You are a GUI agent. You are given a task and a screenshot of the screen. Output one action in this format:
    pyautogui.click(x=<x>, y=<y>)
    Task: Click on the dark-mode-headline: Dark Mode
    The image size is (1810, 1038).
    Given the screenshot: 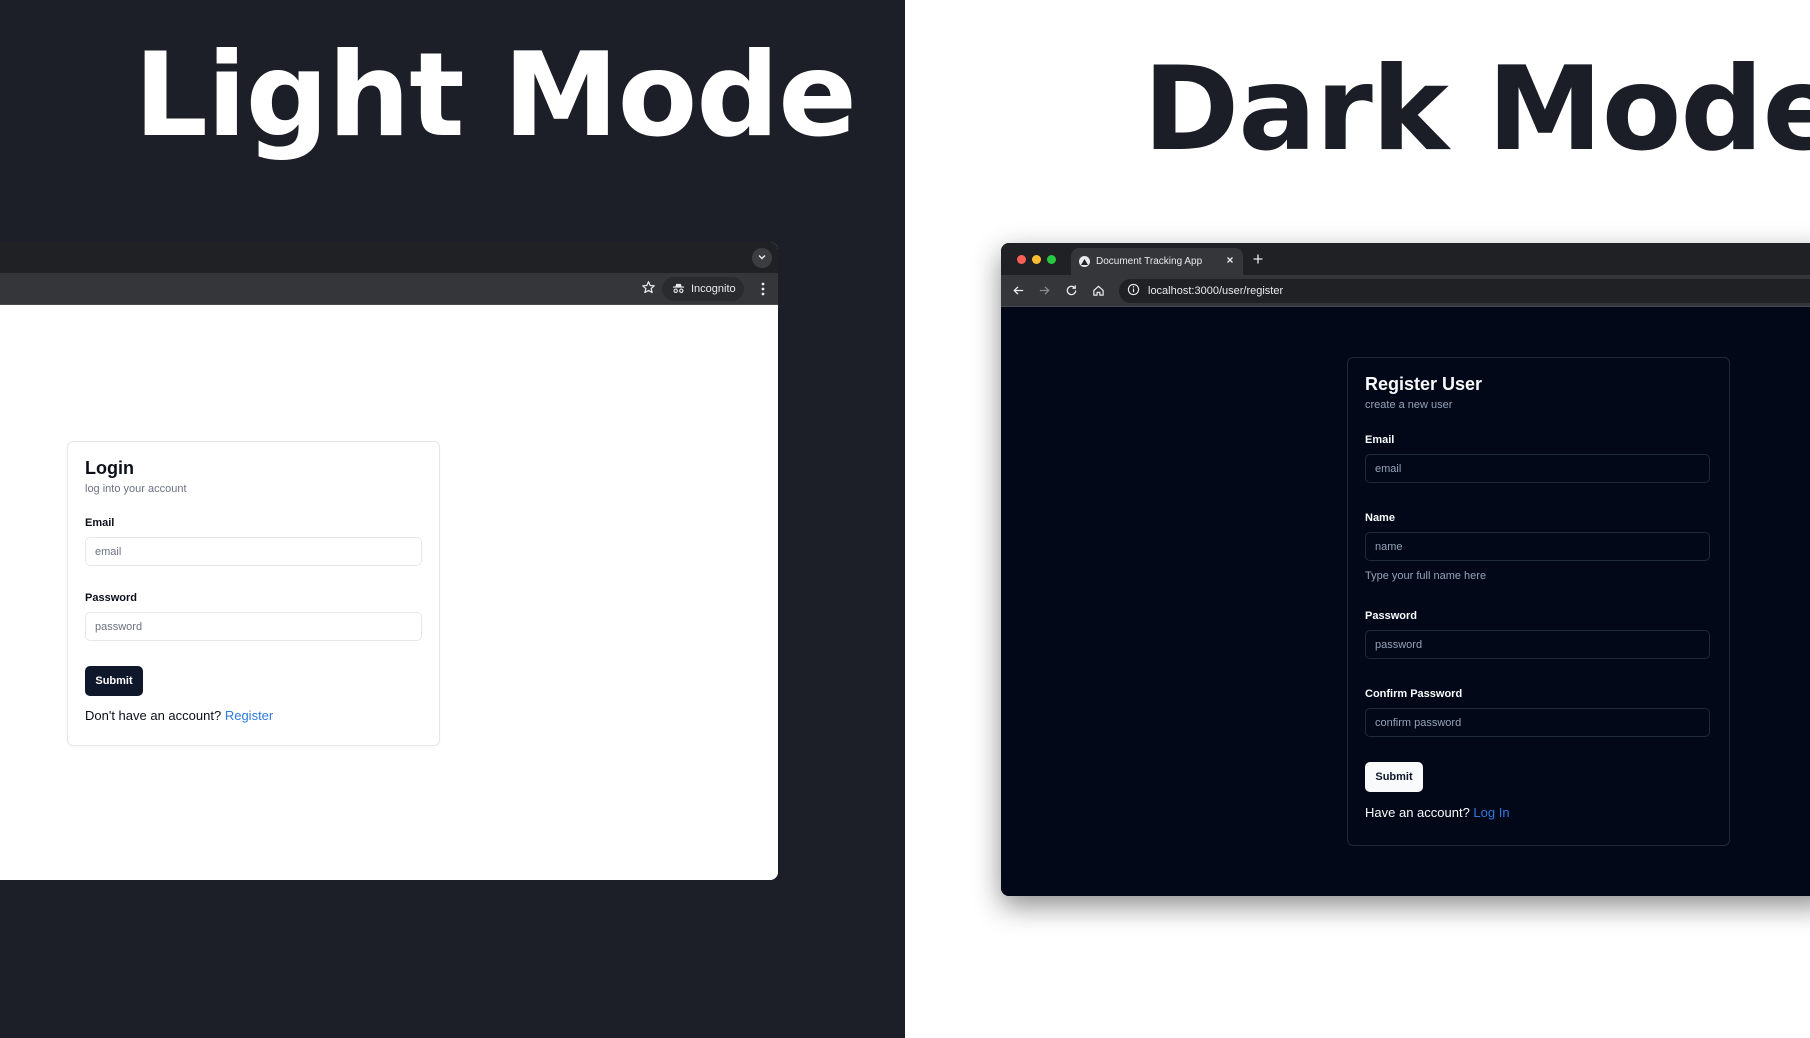 What is the action you would take?
    pyautogui.click(x=1476, y=109)
    